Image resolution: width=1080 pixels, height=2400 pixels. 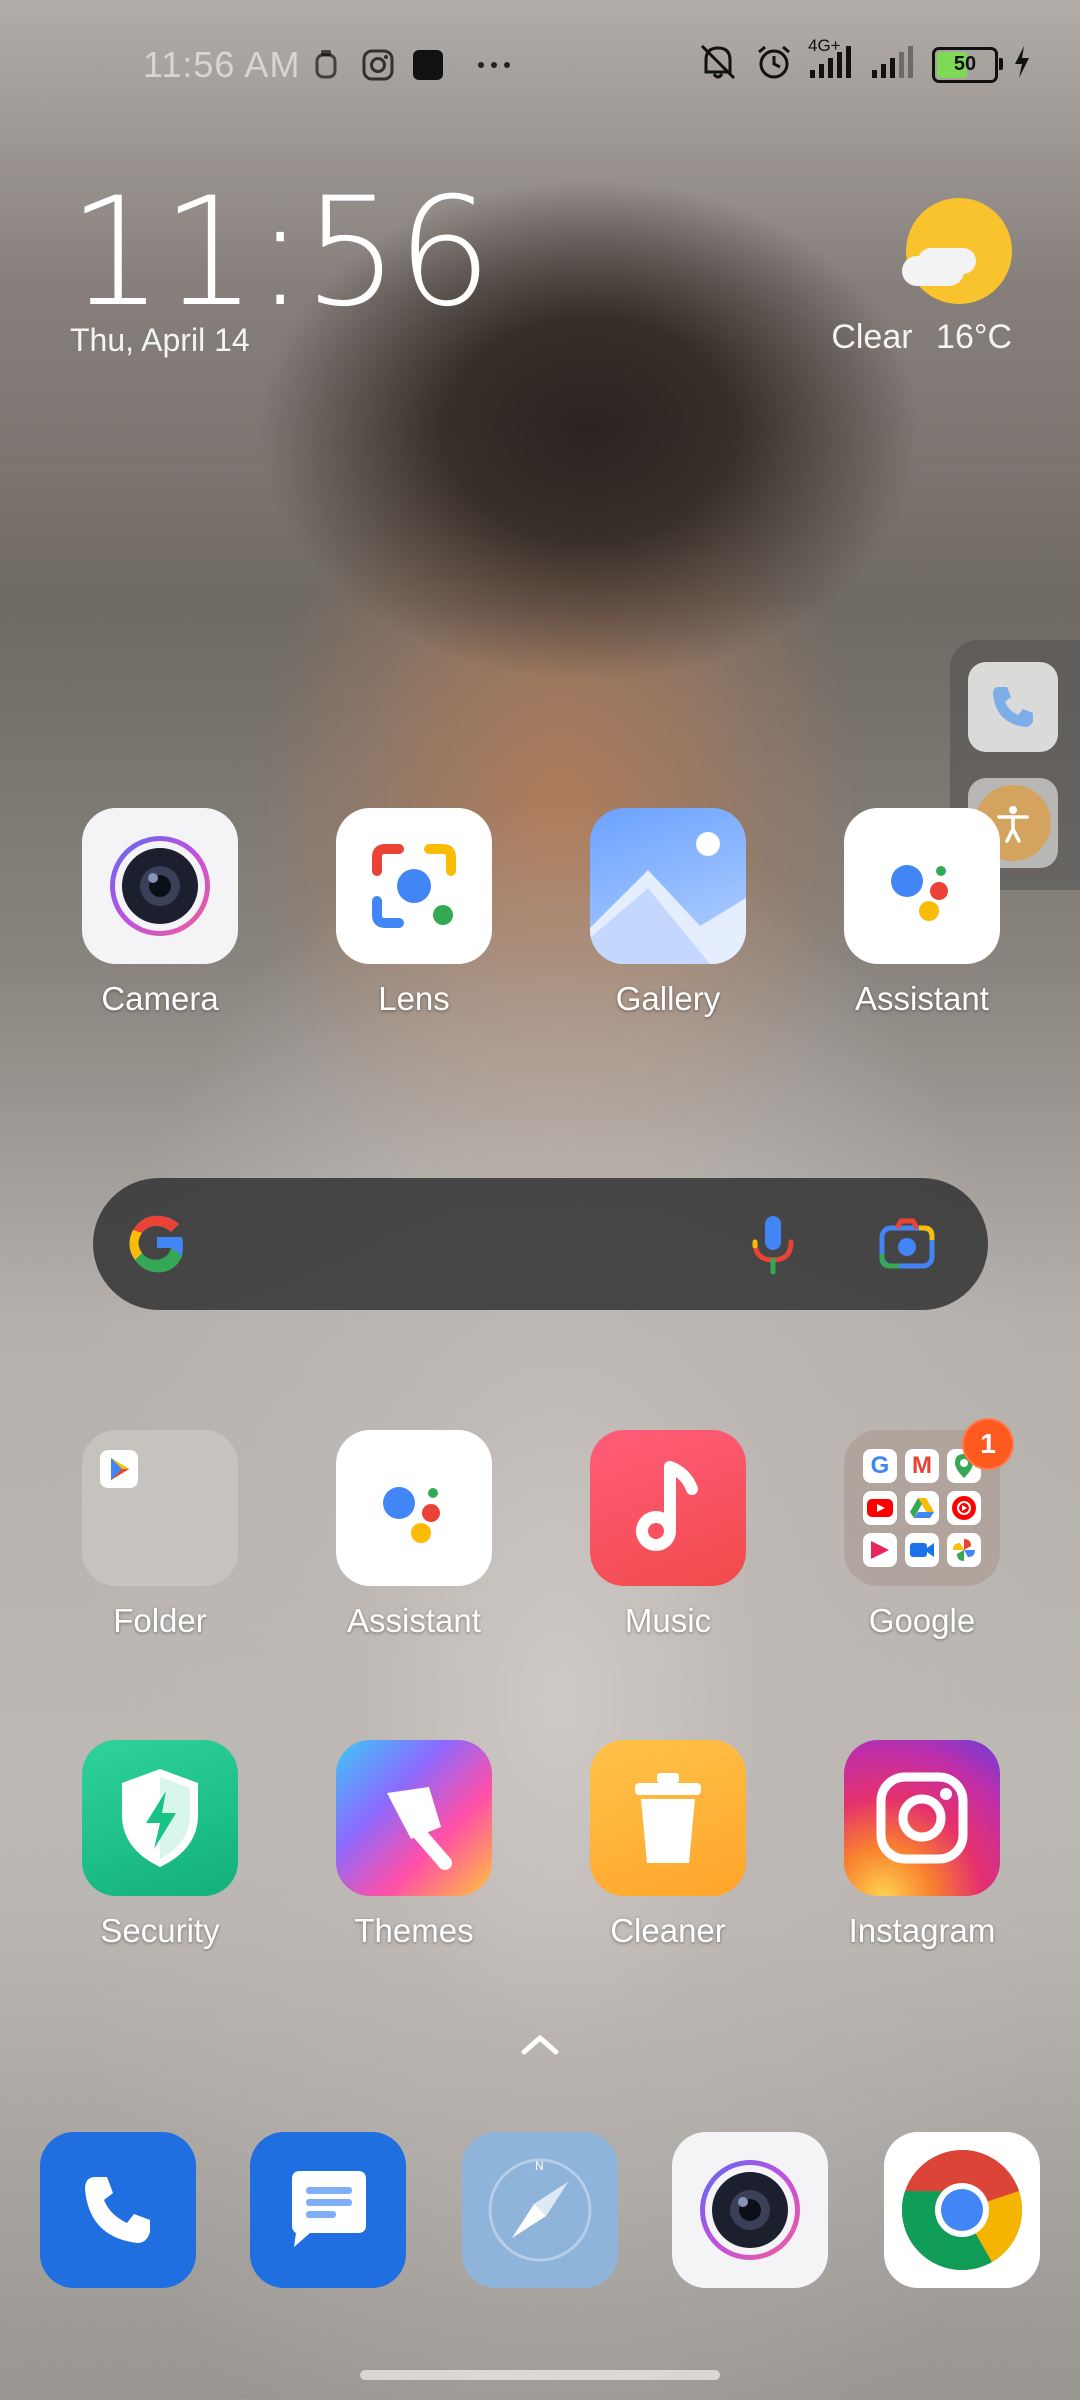 I want to click on clock-widget-time: 11:56, so click(x=280, y=253).